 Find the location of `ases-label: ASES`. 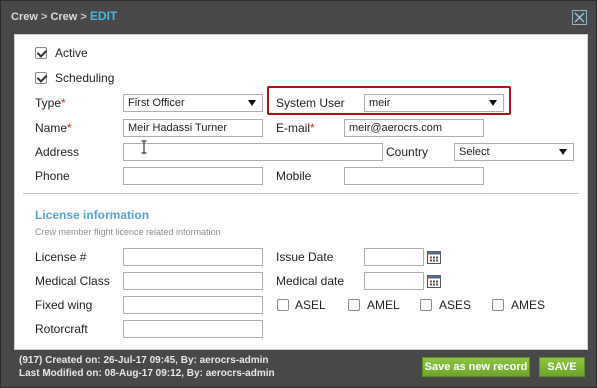

ases-label: ASES is located at coordinates (455, 305).